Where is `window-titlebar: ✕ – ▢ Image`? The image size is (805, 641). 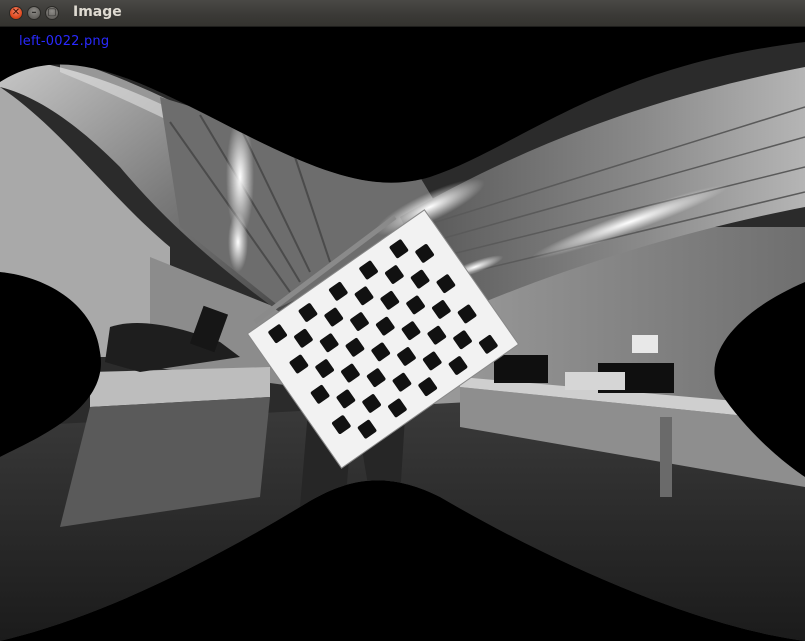
window-titlebar: ✕ – ▢ Image is located at coordinates (402, 13).